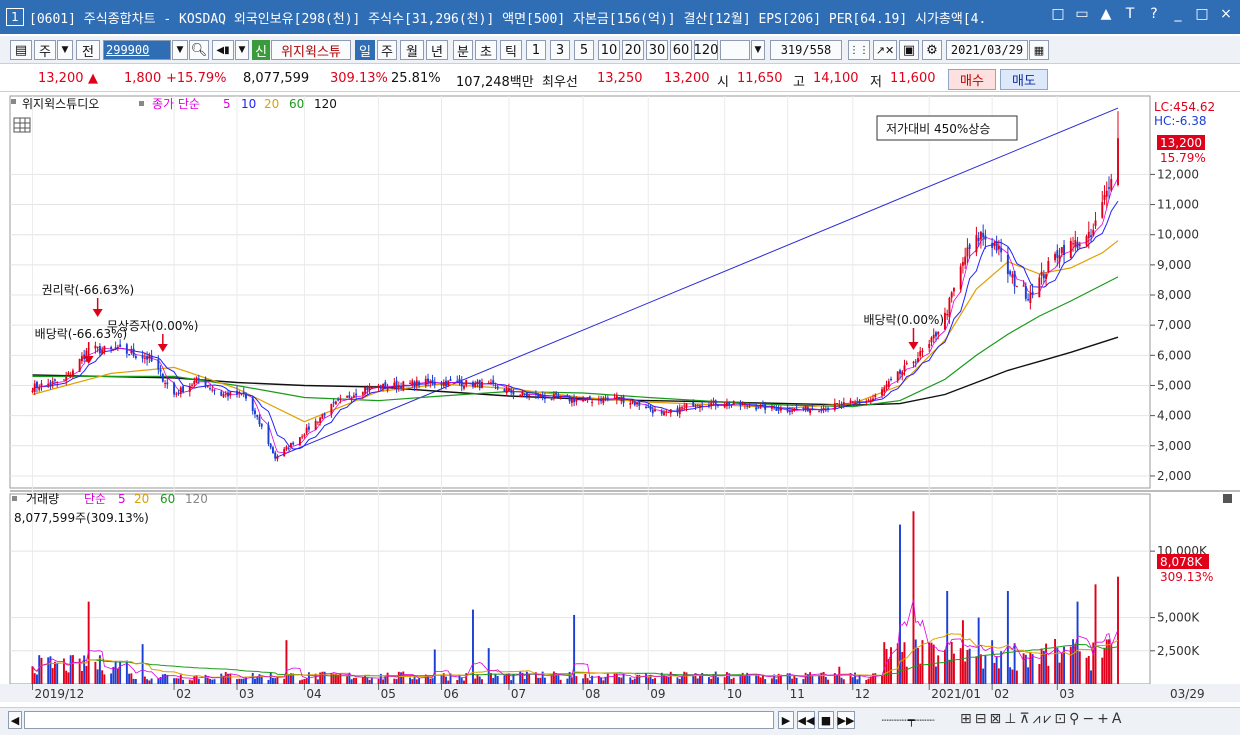 The image size is (1240, 735). What do you see at coordinates (242, 50) in the screenshot?
I see `speaker-dropdown-icon: ▼` at bounding box center [242, 50].